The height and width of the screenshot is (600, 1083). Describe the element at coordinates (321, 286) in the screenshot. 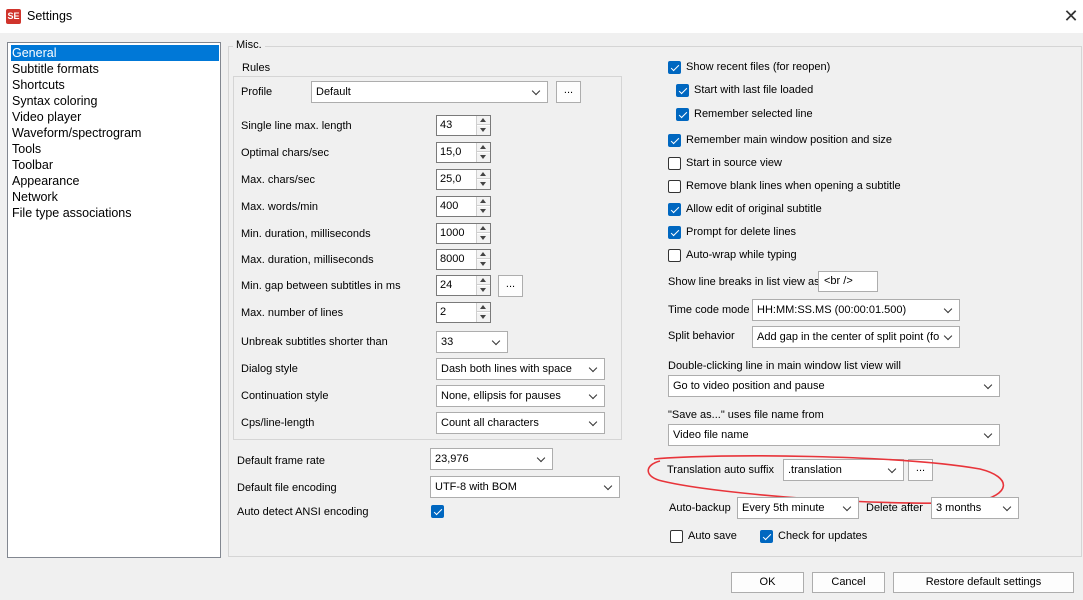

I see `min-gap-label: Min. gap between subtitles in ms` at that location.